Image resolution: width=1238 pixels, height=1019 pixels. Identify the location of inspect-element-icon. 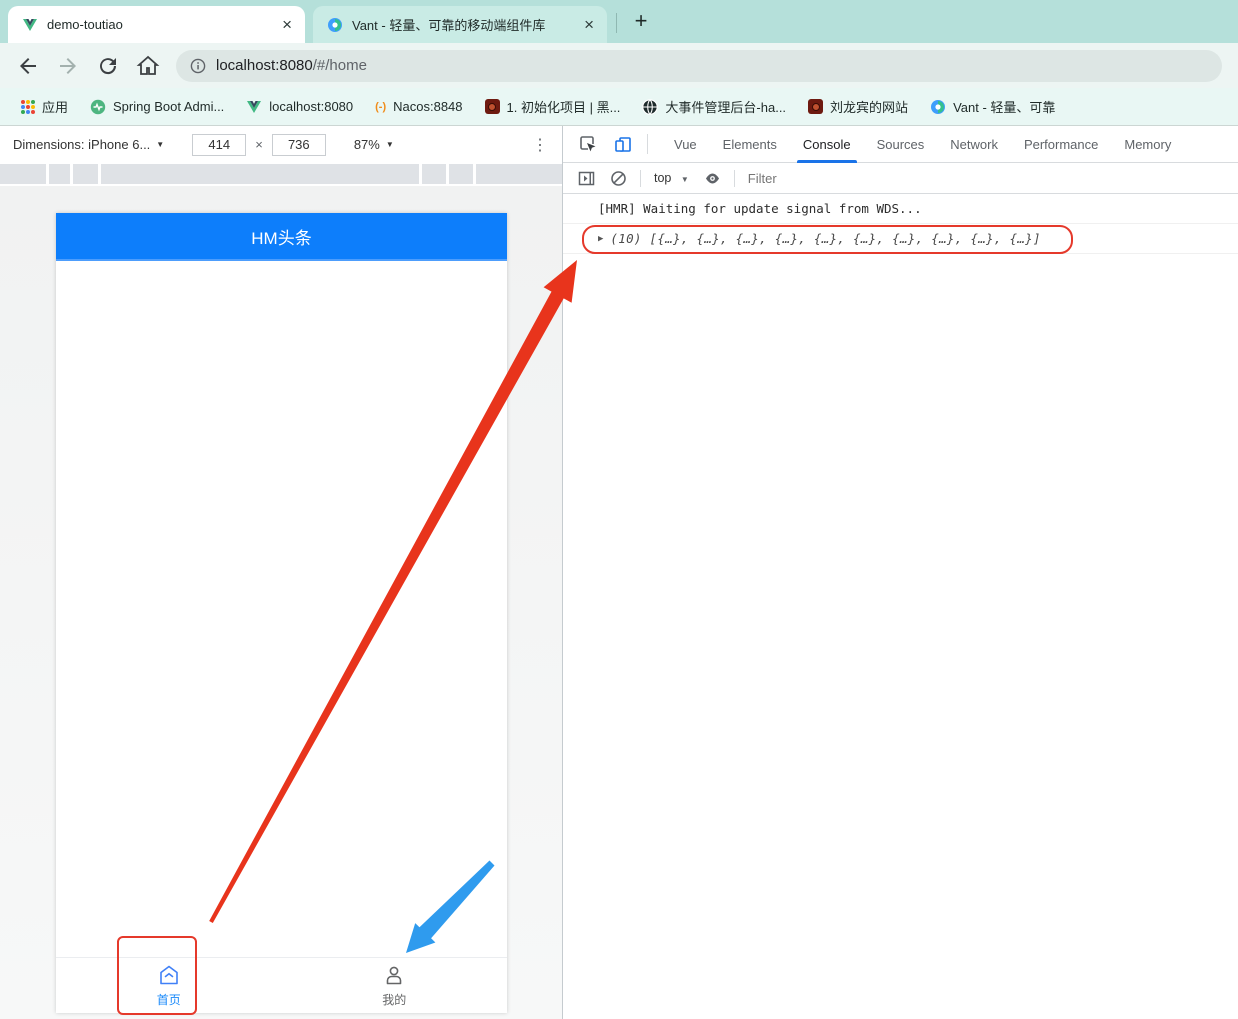
(588, 144).